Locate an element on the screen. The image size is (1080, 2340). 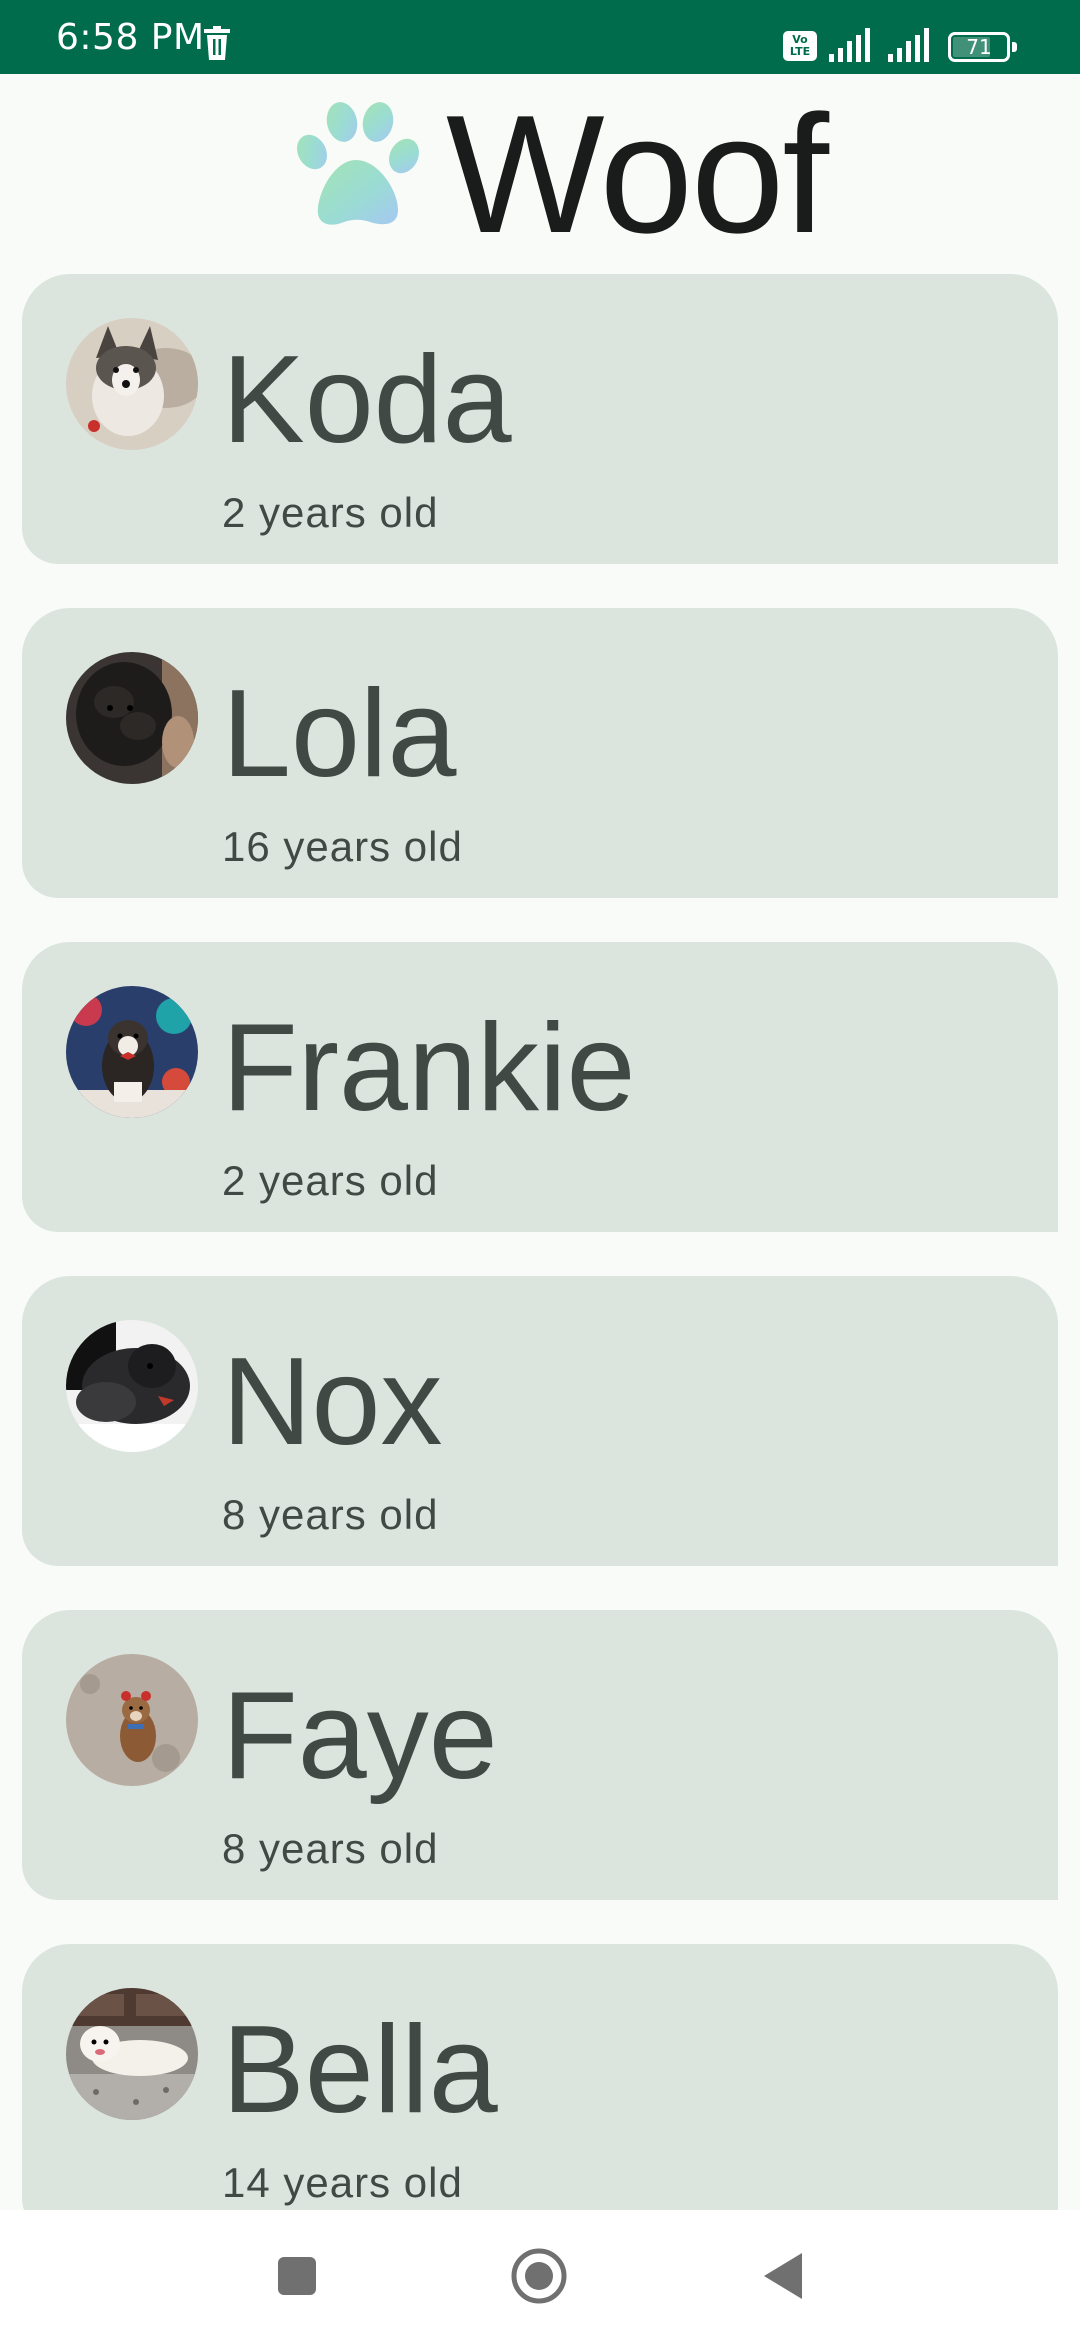
dog-card-lola: Lola 16 years old is located at coordinates (540, 753).